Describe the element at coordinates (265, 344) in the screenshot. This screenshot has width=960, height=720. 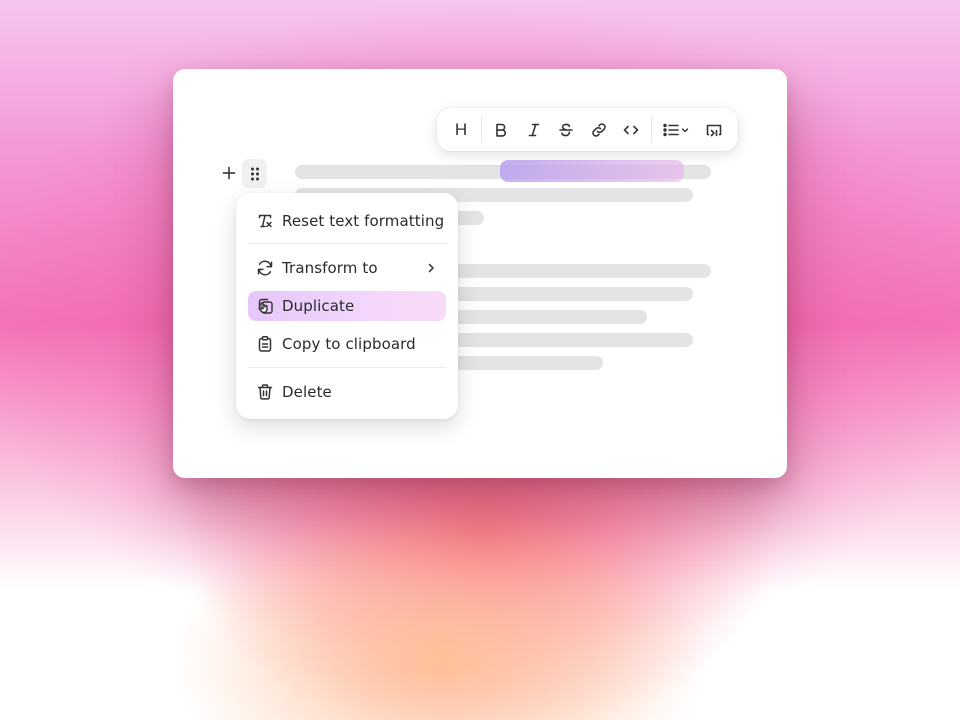
I see `clipboard-icon` at that location.